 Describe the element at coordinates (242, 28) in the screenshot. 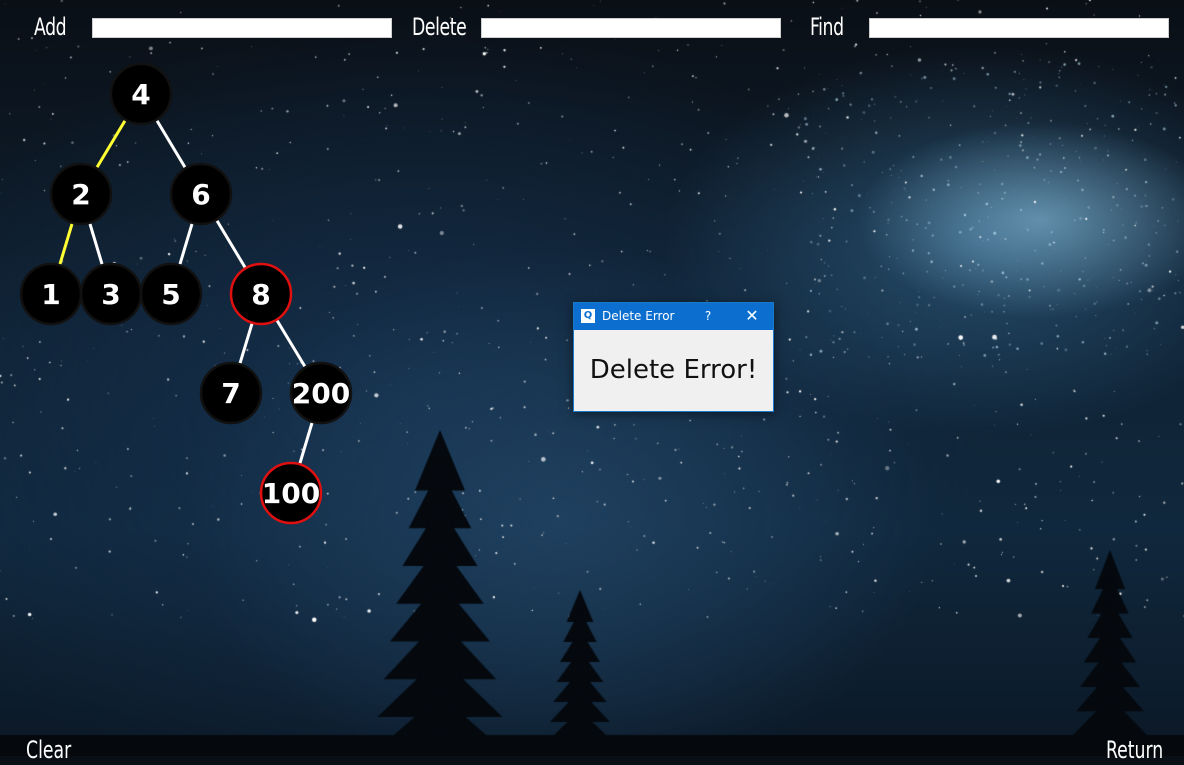

I see `add-input` at that location.